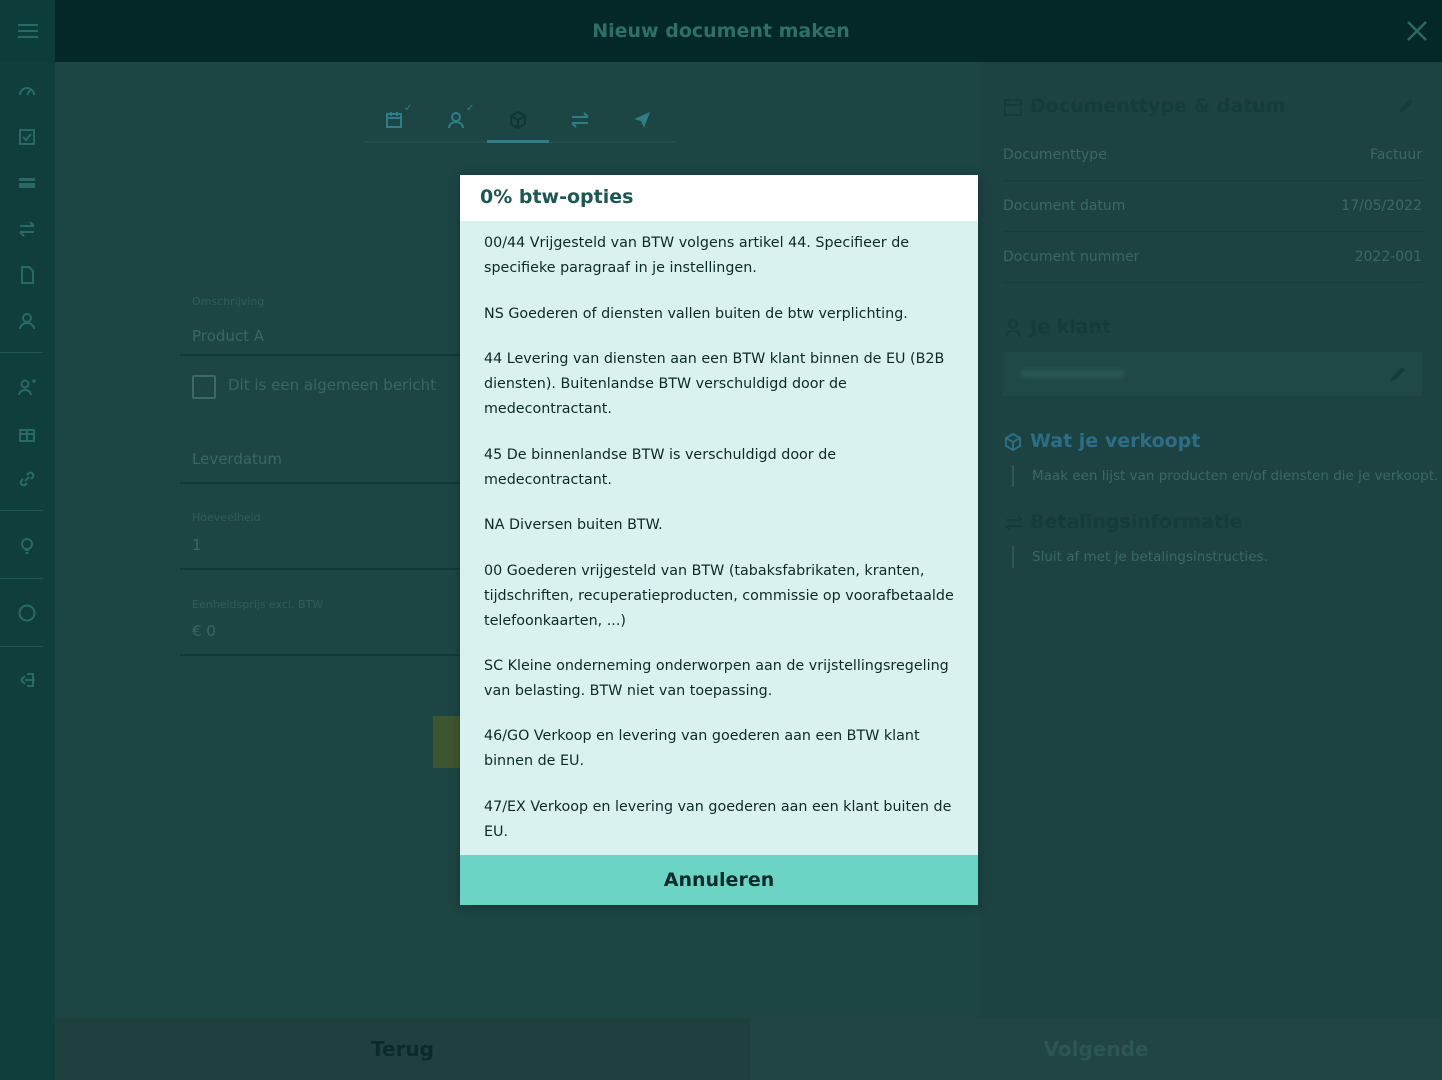 This screenshot has width=1442, height=1080. Describe the element at coordinates (719, 880) in the screenshot. I see `cancel-button: Annuleren` at that location.